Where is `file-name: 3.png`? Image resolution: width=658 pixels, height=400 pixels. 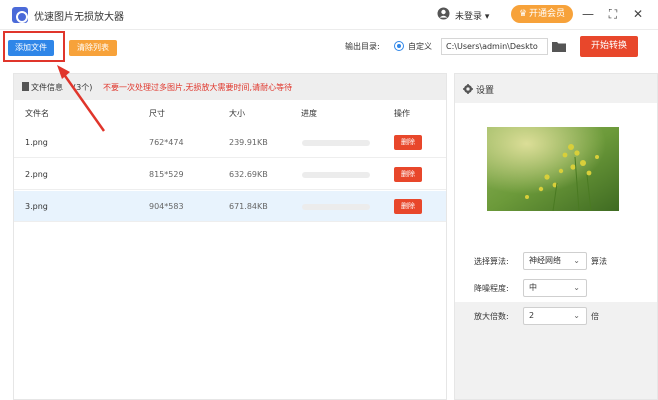 file-name: 3.png is located at coordinates (36, 206).